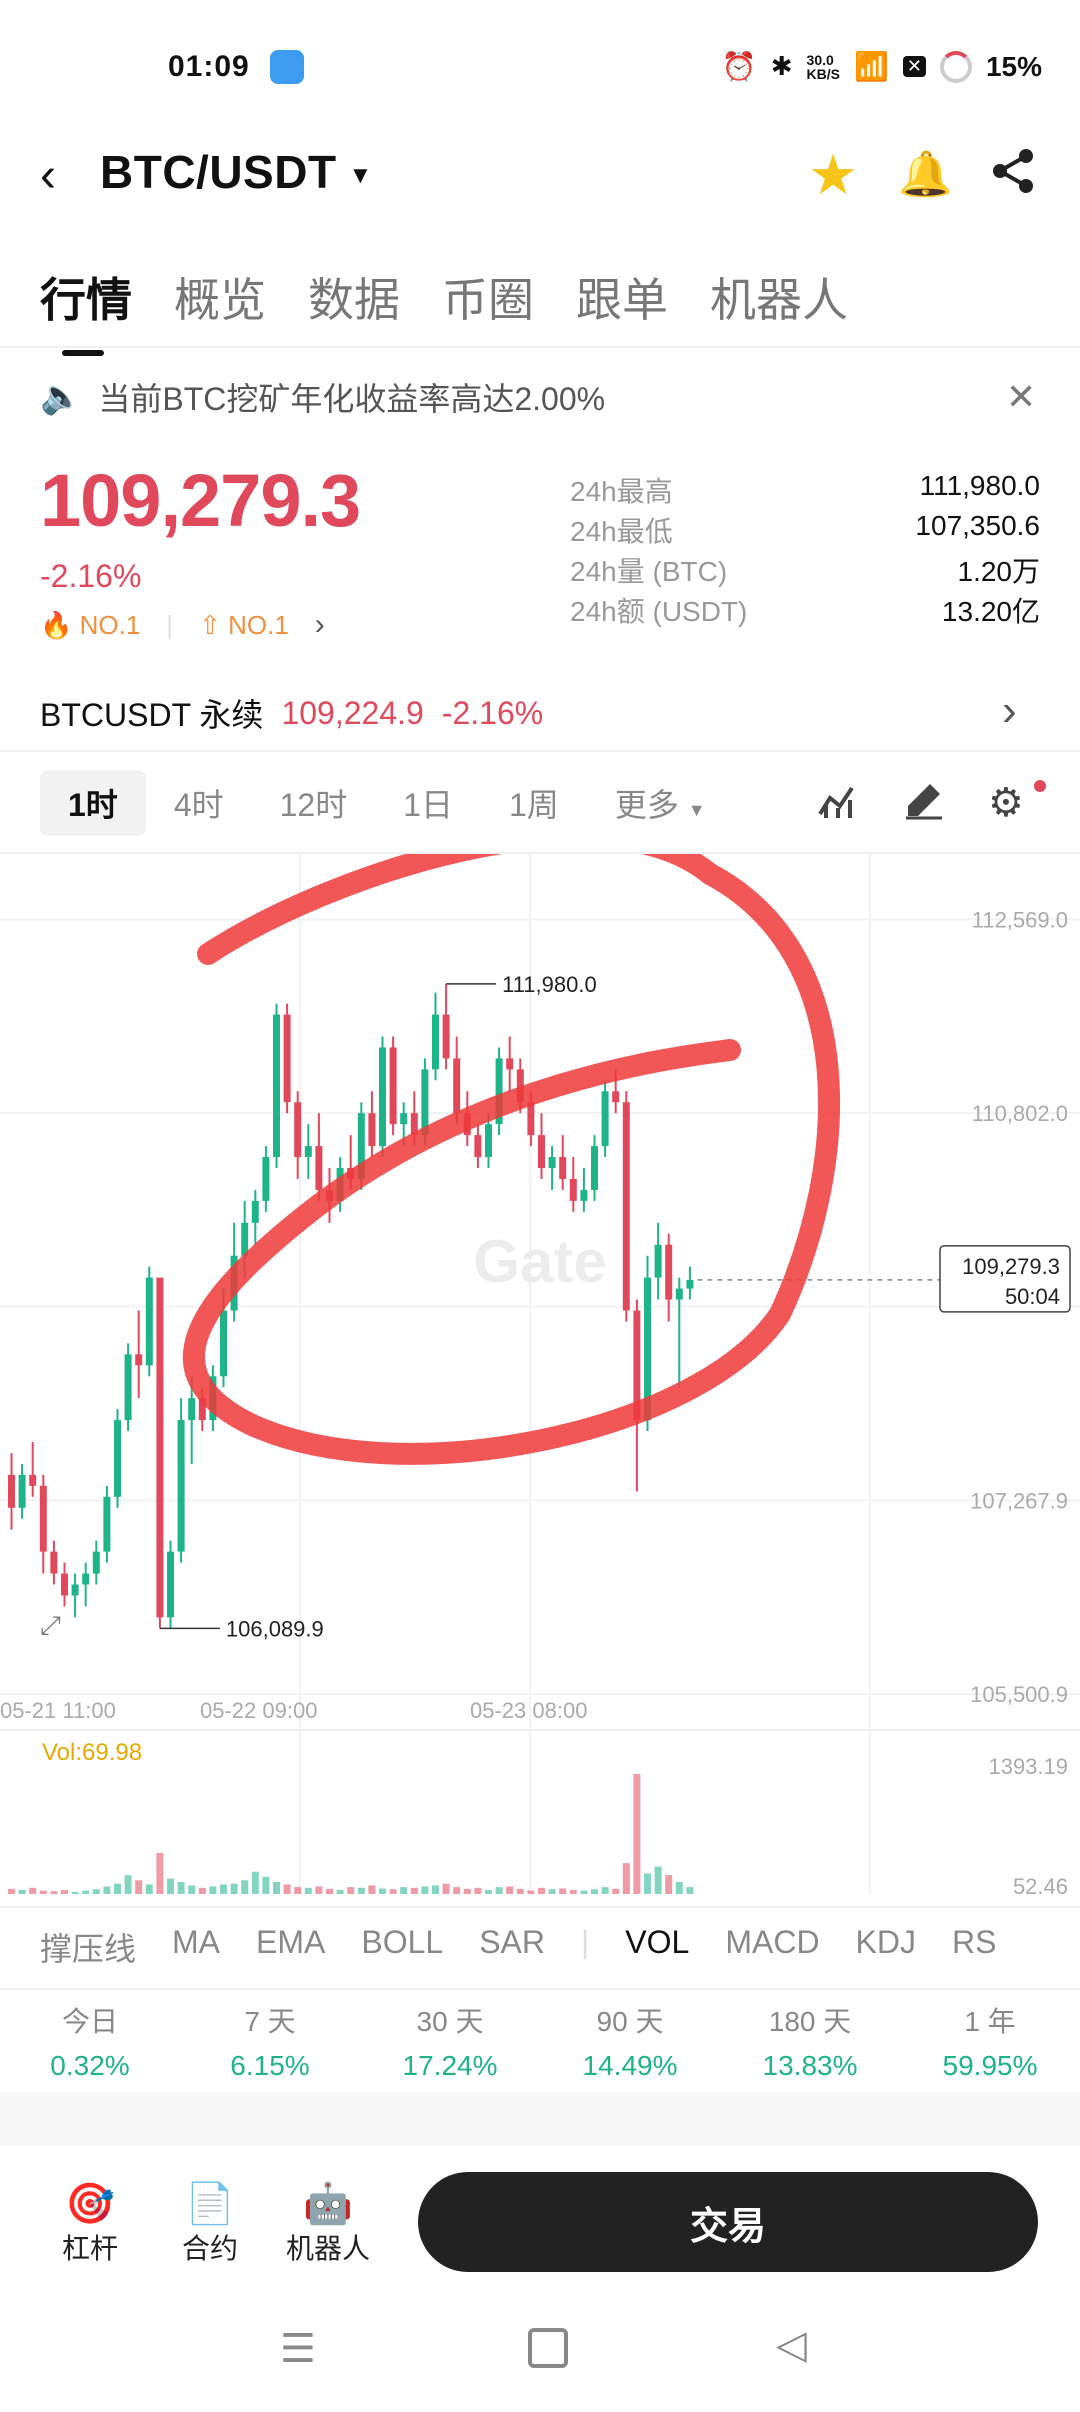 The width and height of the screenshot is (1080, 2412). What do you see at coordinates (1013, 171) in the screenshot?
I see `share-icon` at bounding box center [1013, 171].